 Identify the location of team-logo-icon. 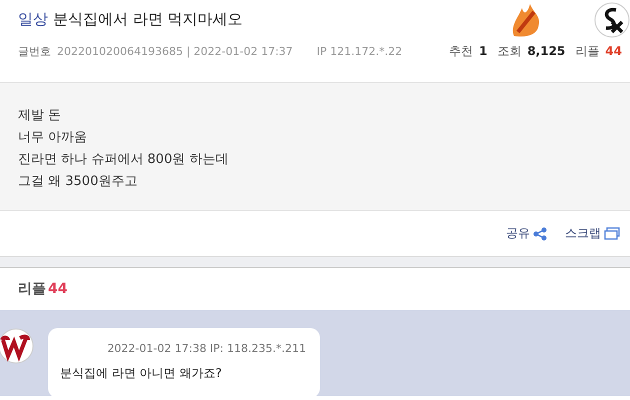
(612, 20).